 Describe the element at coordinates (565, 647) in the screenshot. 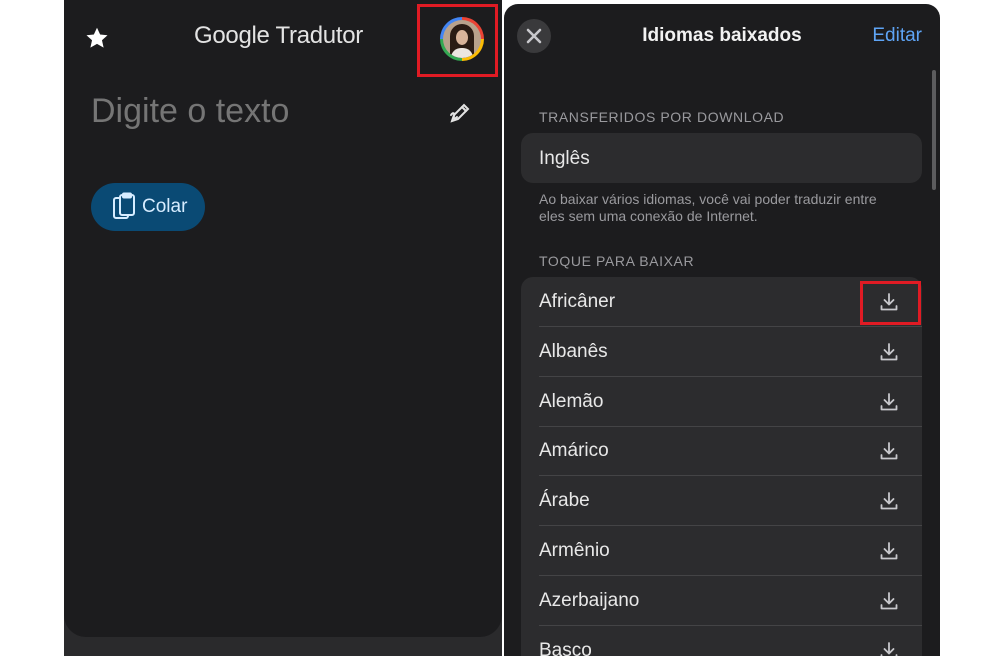

I see `language-label: Basco` at that location.